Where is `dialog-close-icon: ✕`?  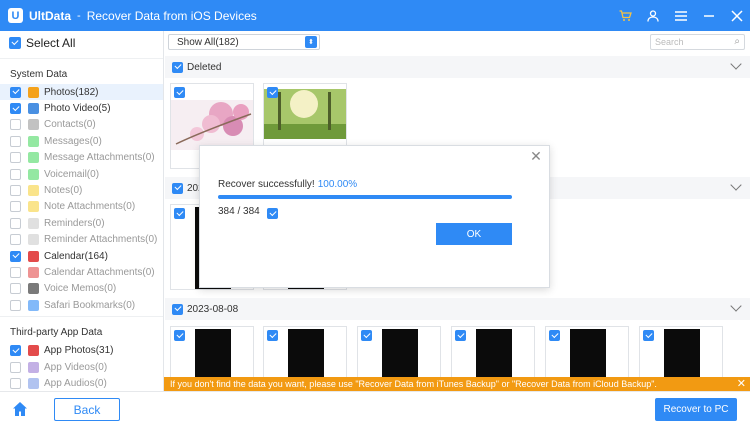 dialog-close-icon: ✕ is located at coordinates (536, 156).